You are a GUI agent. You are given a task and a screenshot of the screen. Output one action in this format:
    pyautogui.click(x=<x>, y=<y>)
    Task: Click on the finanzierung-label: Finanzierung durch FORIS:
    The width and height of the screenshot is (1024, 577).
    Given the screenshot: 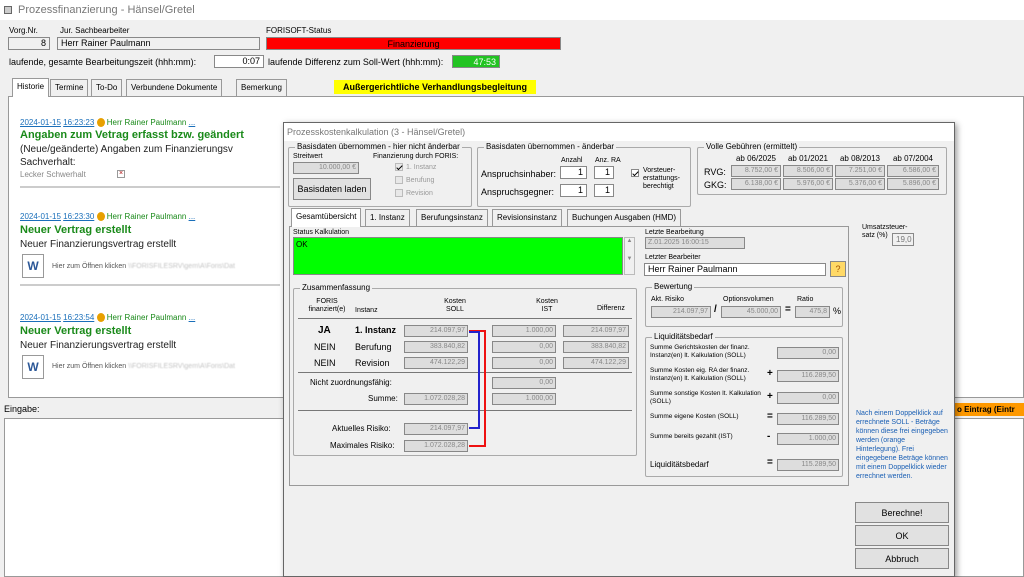 What is the action you would take?
    pyautogui.click(x=416, y=156)
    